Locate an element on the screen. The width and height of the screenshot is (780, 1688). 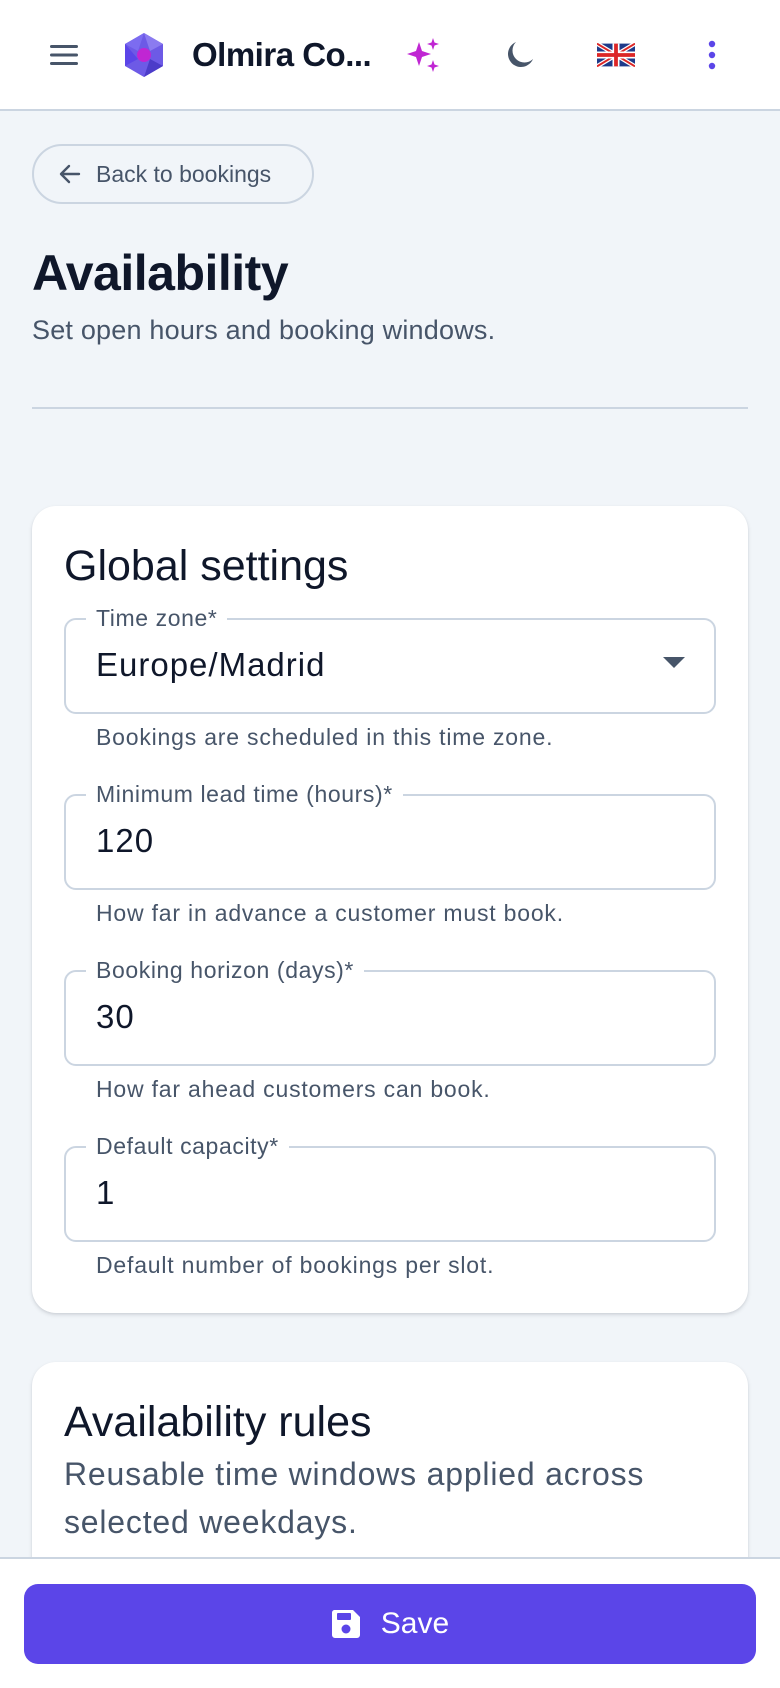
divider is located at coordinates (390, 408).